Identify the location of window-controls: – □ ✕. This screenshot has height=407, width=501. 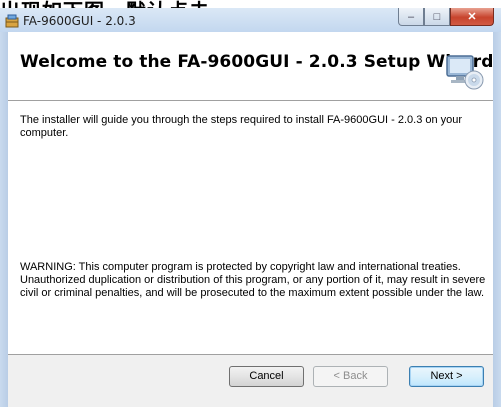
(446, 18).